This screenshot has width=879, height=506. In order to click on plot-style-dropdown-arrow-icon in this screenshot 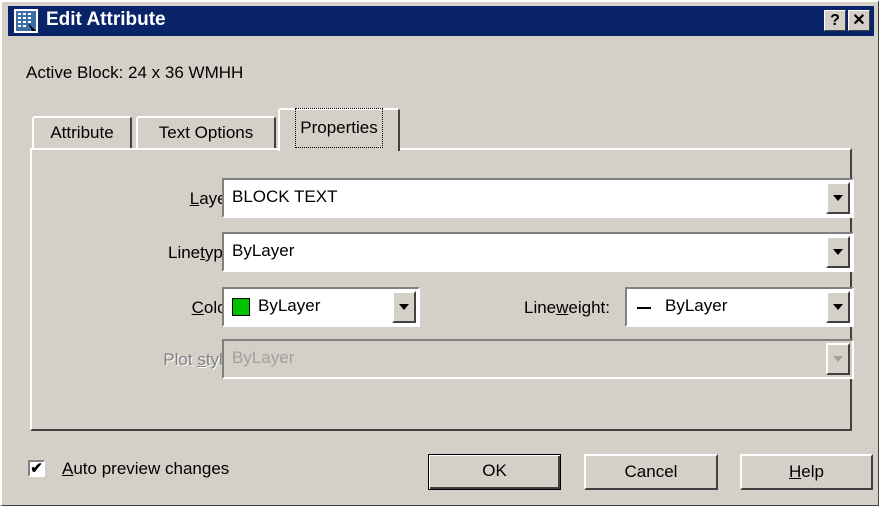, I will do `click(838, 359)`.